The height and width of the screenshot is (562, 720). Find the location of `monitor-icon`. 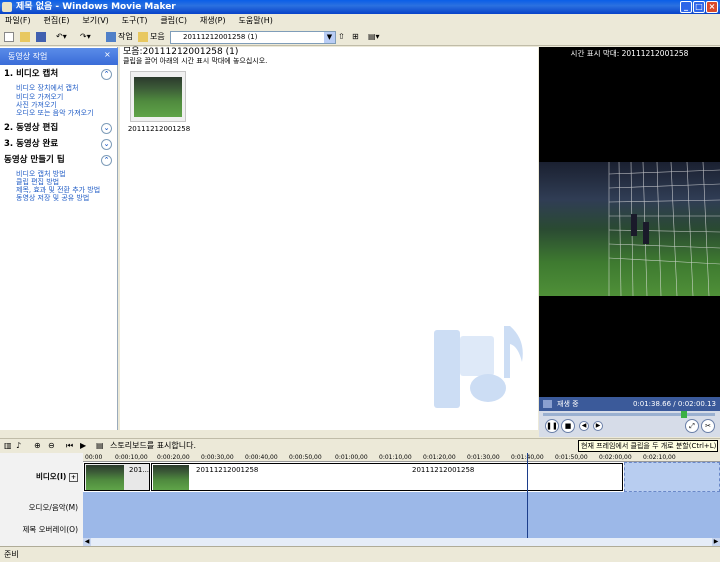

monitor-icon is located at coordinates (547, 404).